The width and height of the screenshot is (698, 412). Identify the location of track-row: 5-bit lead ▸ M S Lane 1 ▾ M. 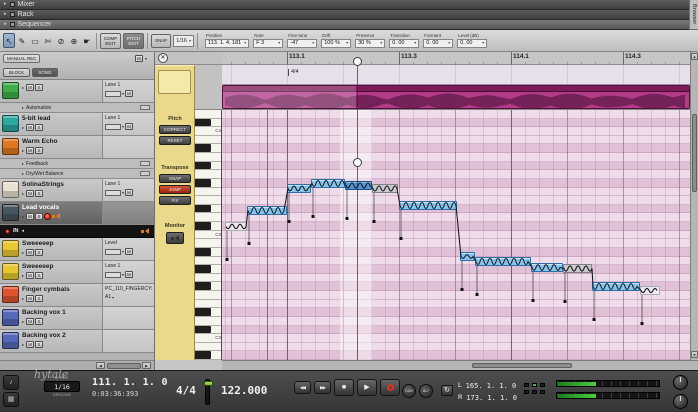
(77, 124).